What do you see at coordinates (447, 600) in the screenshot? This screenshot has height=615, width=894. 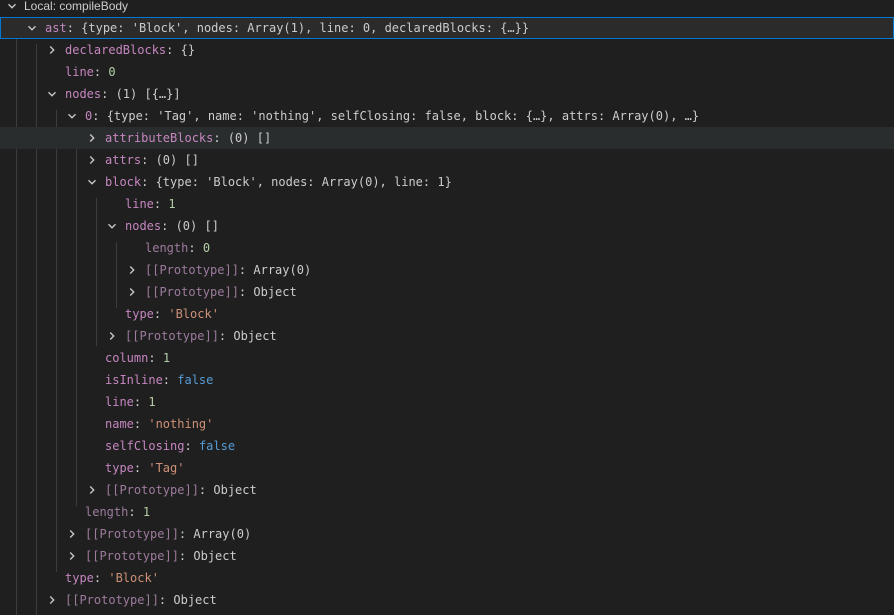 I see `tree-row-ast-prototype: [[Prototype]]: Object` at bounding box center [447, 600].